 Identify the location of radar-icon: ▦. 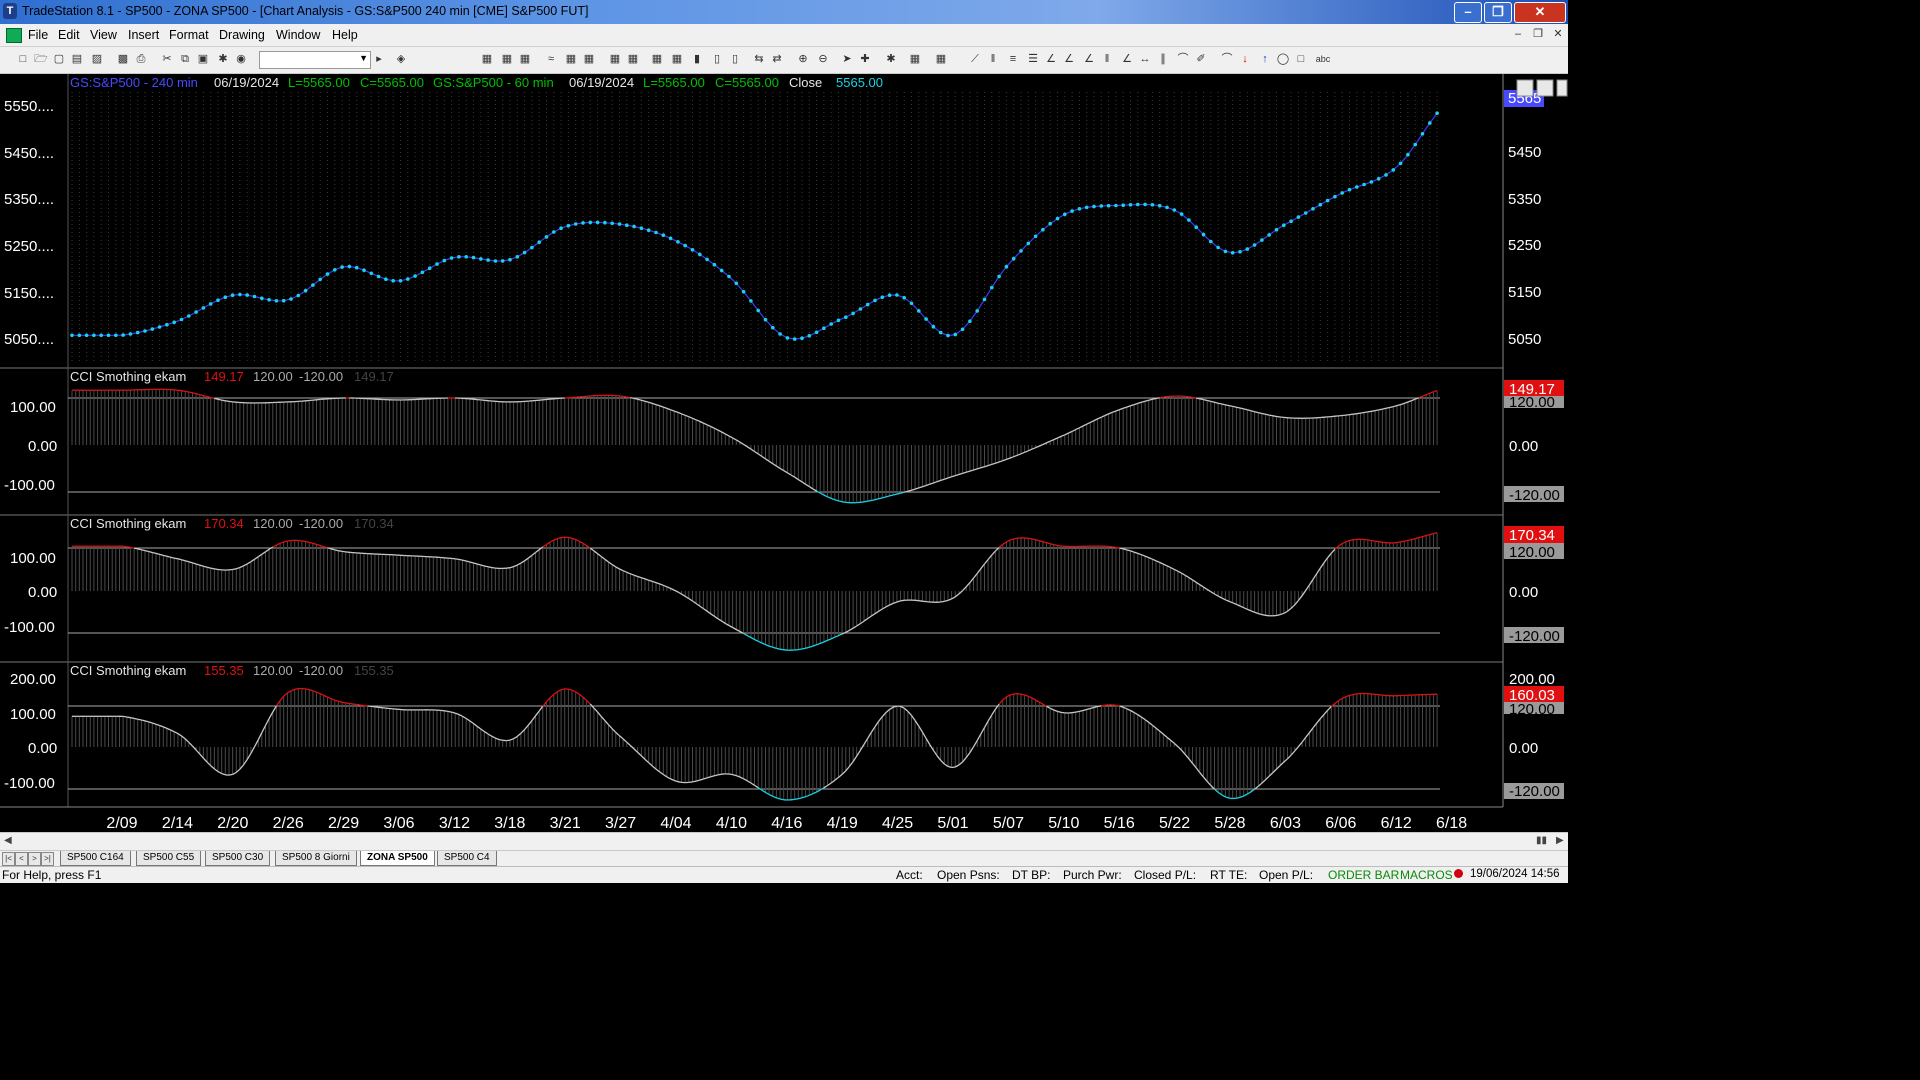
(507, 59).